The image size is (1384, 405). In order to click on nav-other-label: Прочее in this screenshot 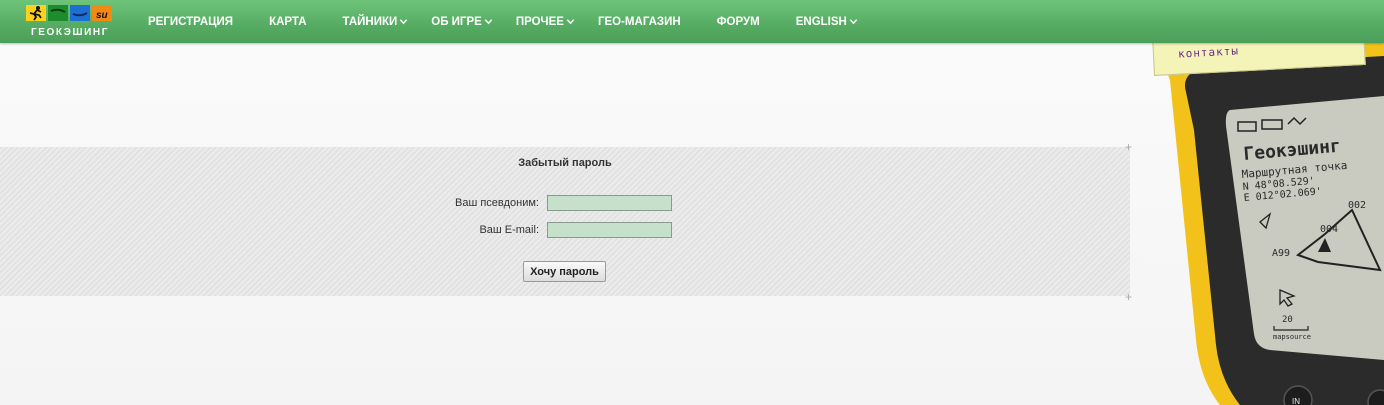, I will do `click(539, 21)`.